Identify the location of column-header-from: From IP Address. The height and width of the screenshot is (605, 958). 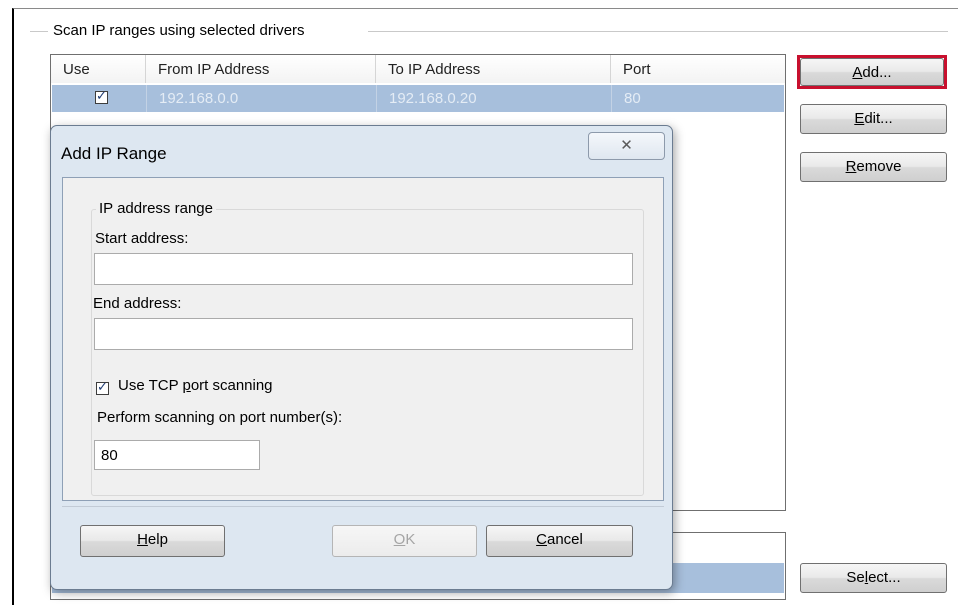
(261, 69).